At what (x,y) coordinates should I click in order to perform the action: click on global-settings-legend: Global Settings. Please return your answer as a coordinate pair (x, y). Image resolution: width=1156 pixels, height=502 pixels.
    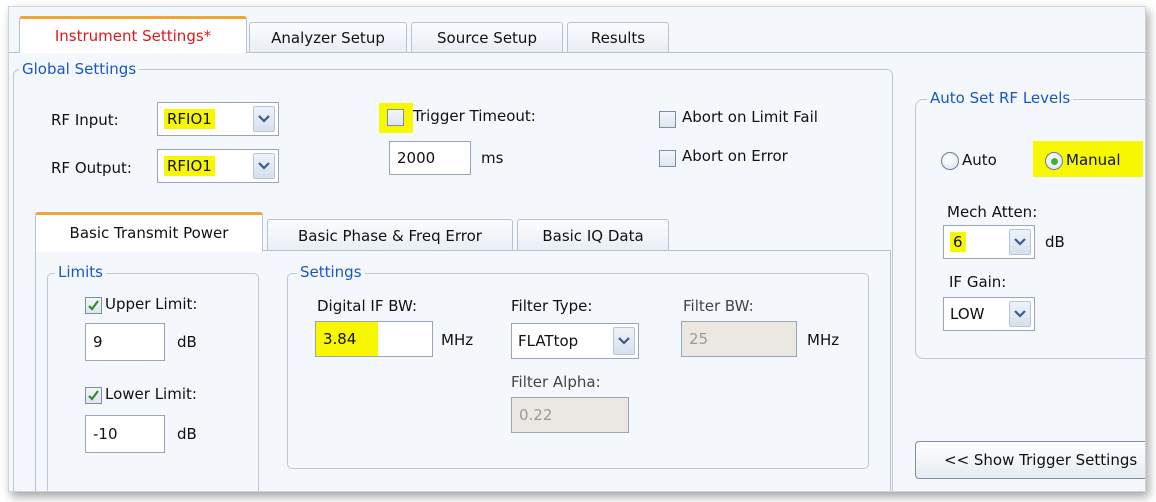
    Looking at the image, I should click on (79, 69).